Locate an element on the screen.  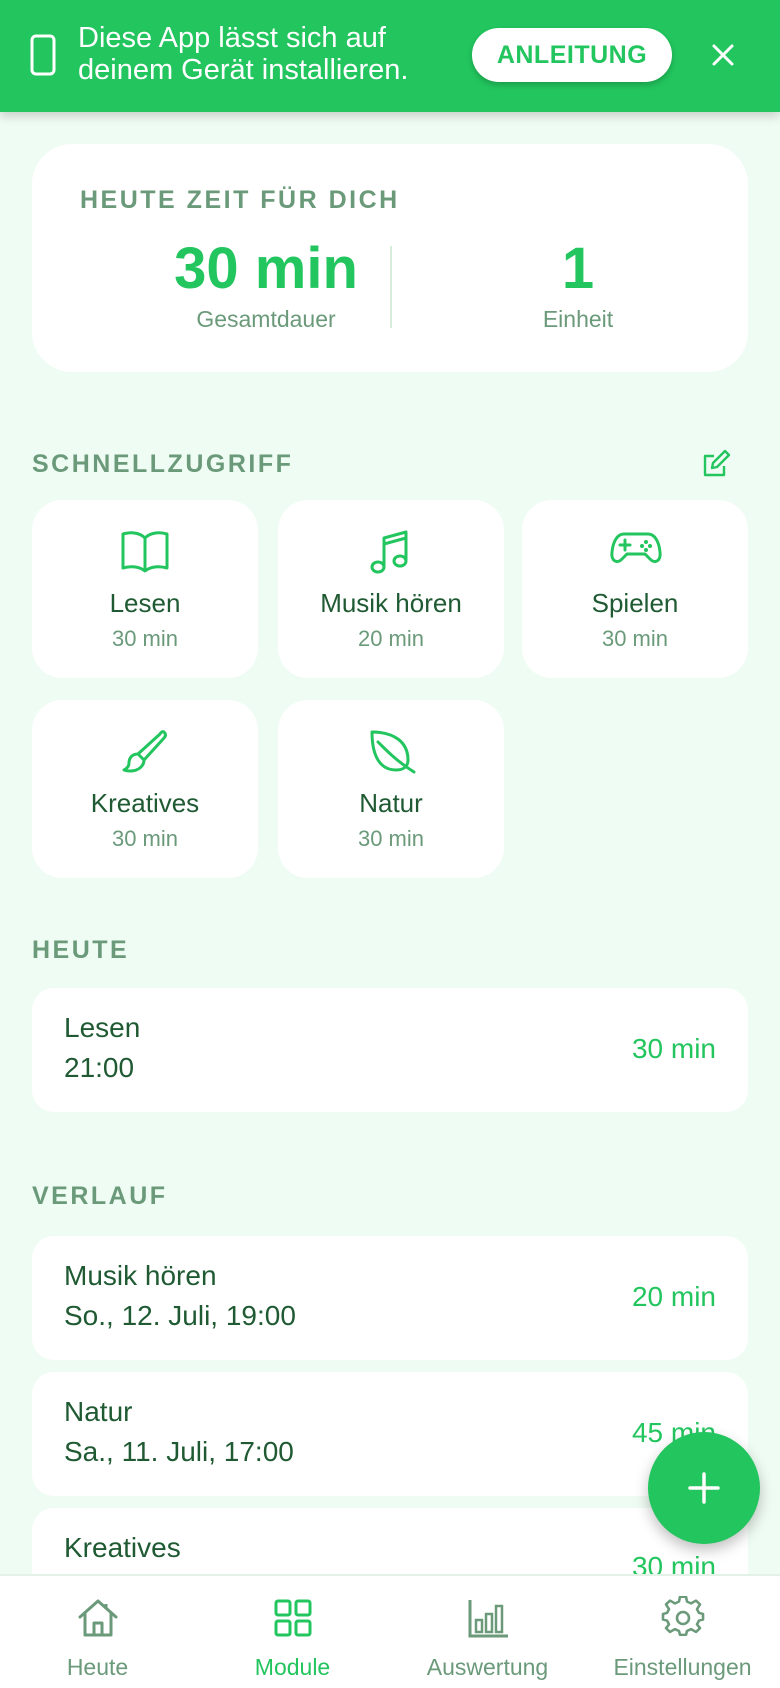
units-label: Einheit is located at coordinates (578, 319).